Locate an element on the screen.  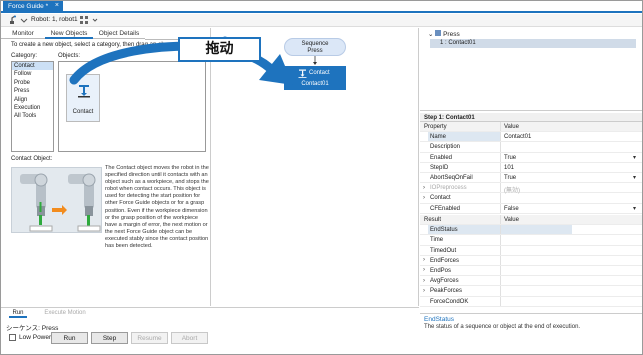
low-power-checkbox is located at coordinates (12, 337).